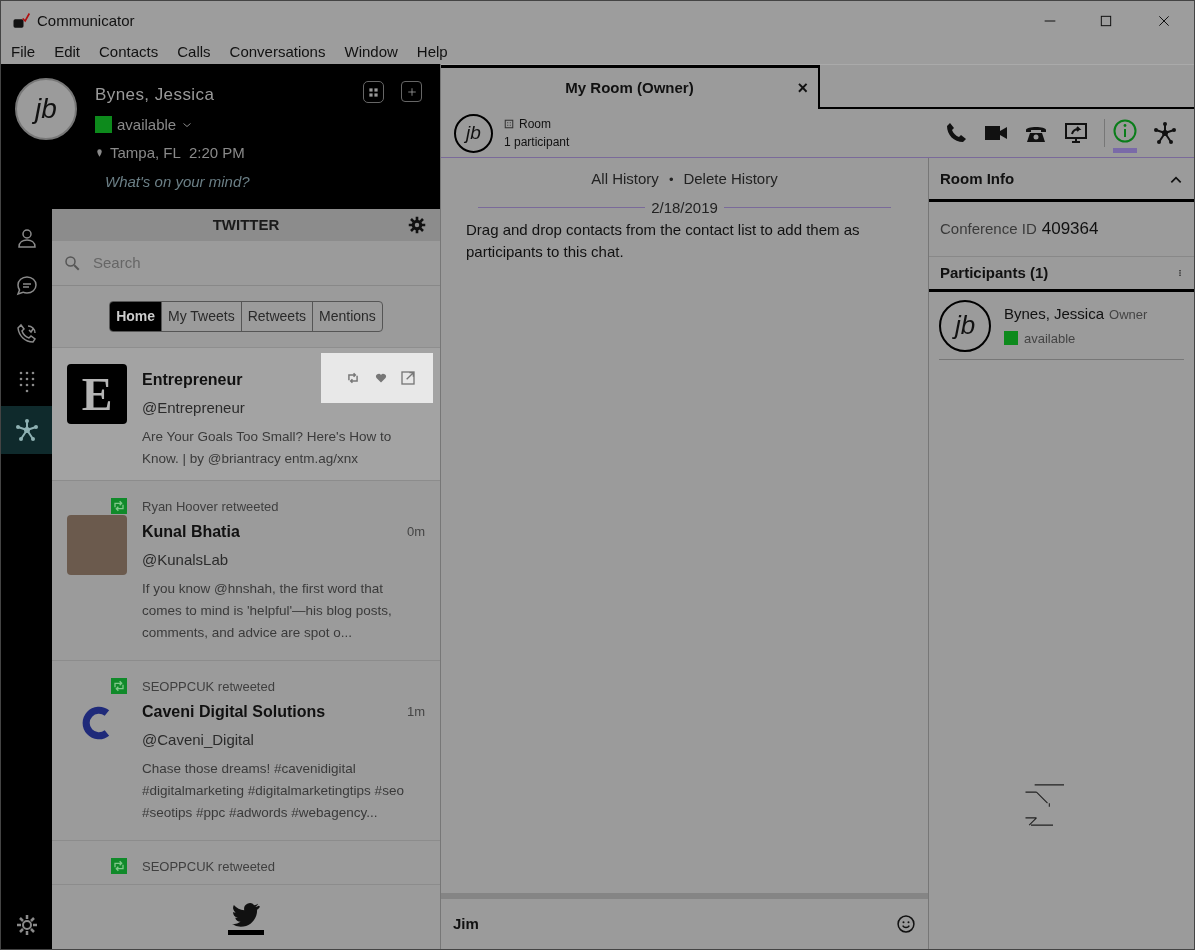 This screenshot has height=950, width=1195. Describe the element at coordinates (371, 52) in the screenshot. I see `menu-item: Window` at that location.